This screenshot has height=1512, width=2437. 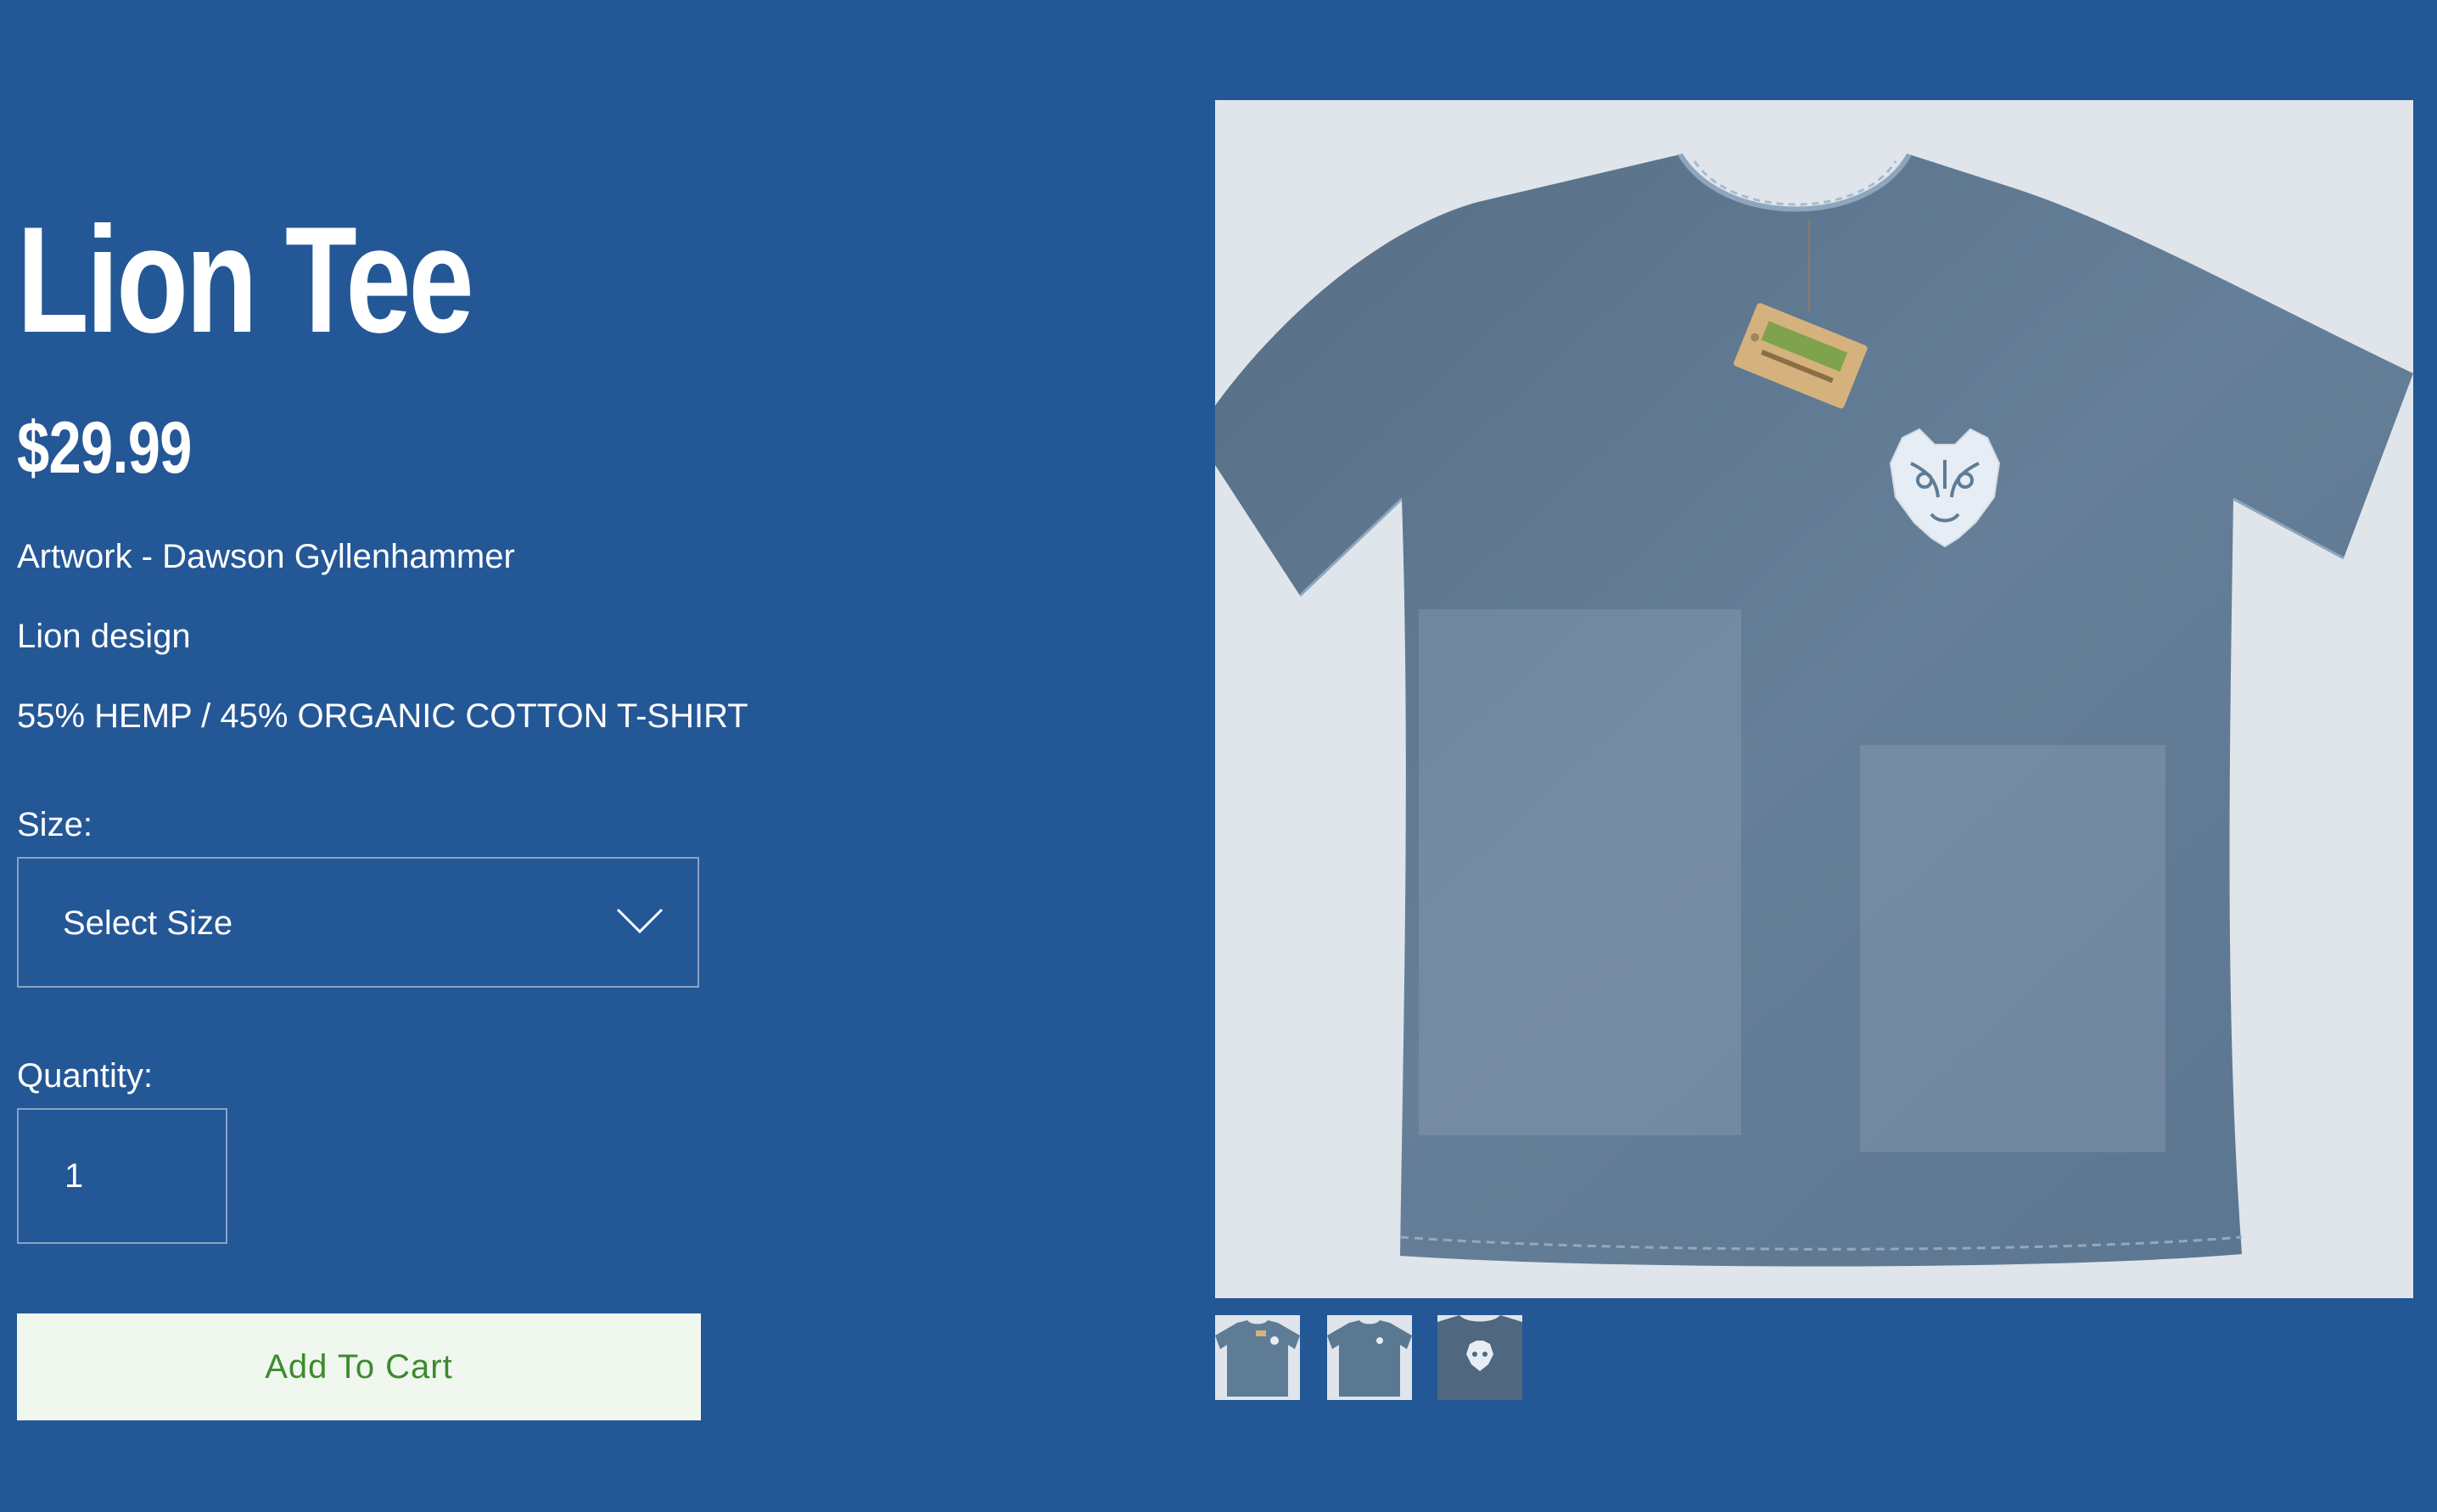 I want to click on lion-print-closeup-thumbnail-icon, so click(x=1479, y=1357).